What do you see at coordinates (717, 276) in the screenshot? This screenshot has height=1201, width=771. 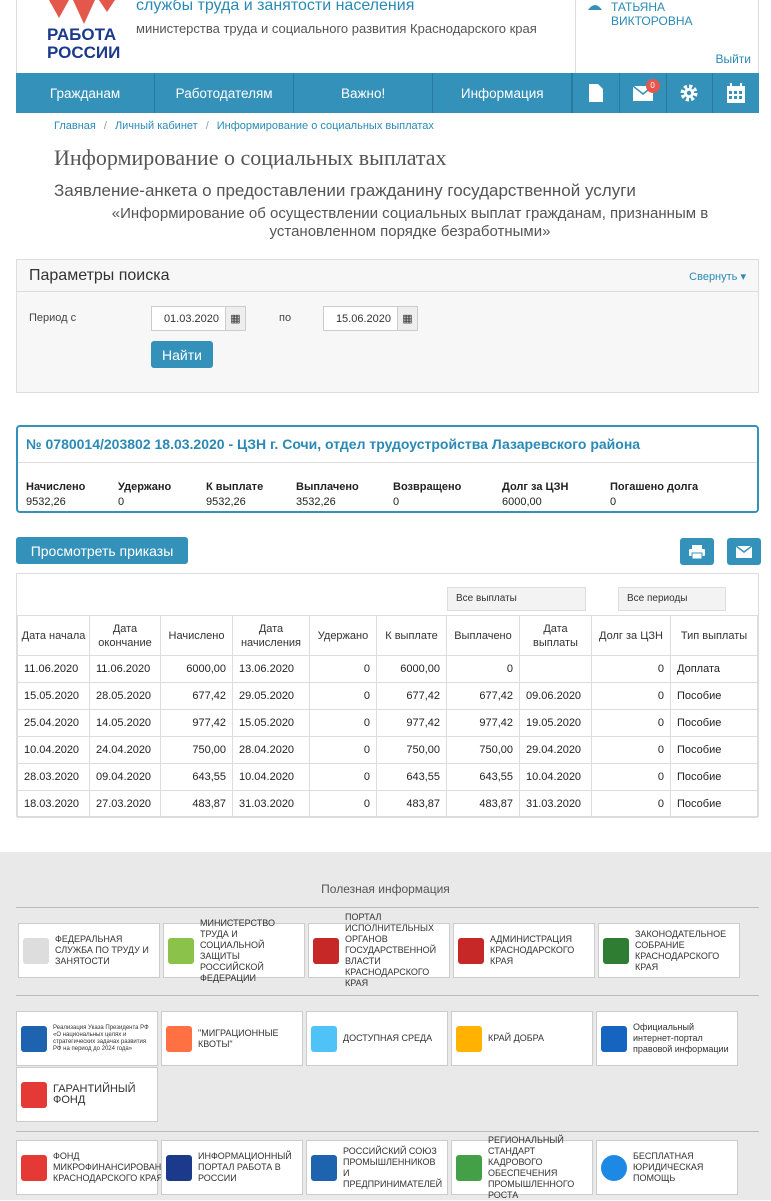 I see `collapse-link: Свернуть ▾` at bounding box center [717, 276].